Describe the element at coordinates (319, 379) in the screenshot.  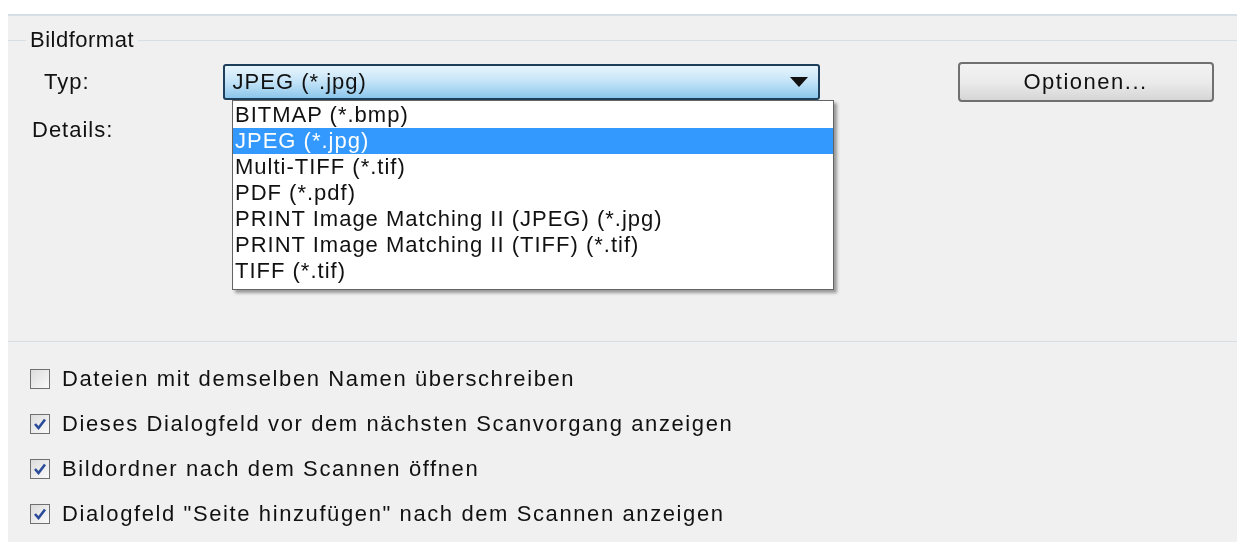
I see `checkbox-label: Dateien mit demselben Namen überschreiben` at that location.